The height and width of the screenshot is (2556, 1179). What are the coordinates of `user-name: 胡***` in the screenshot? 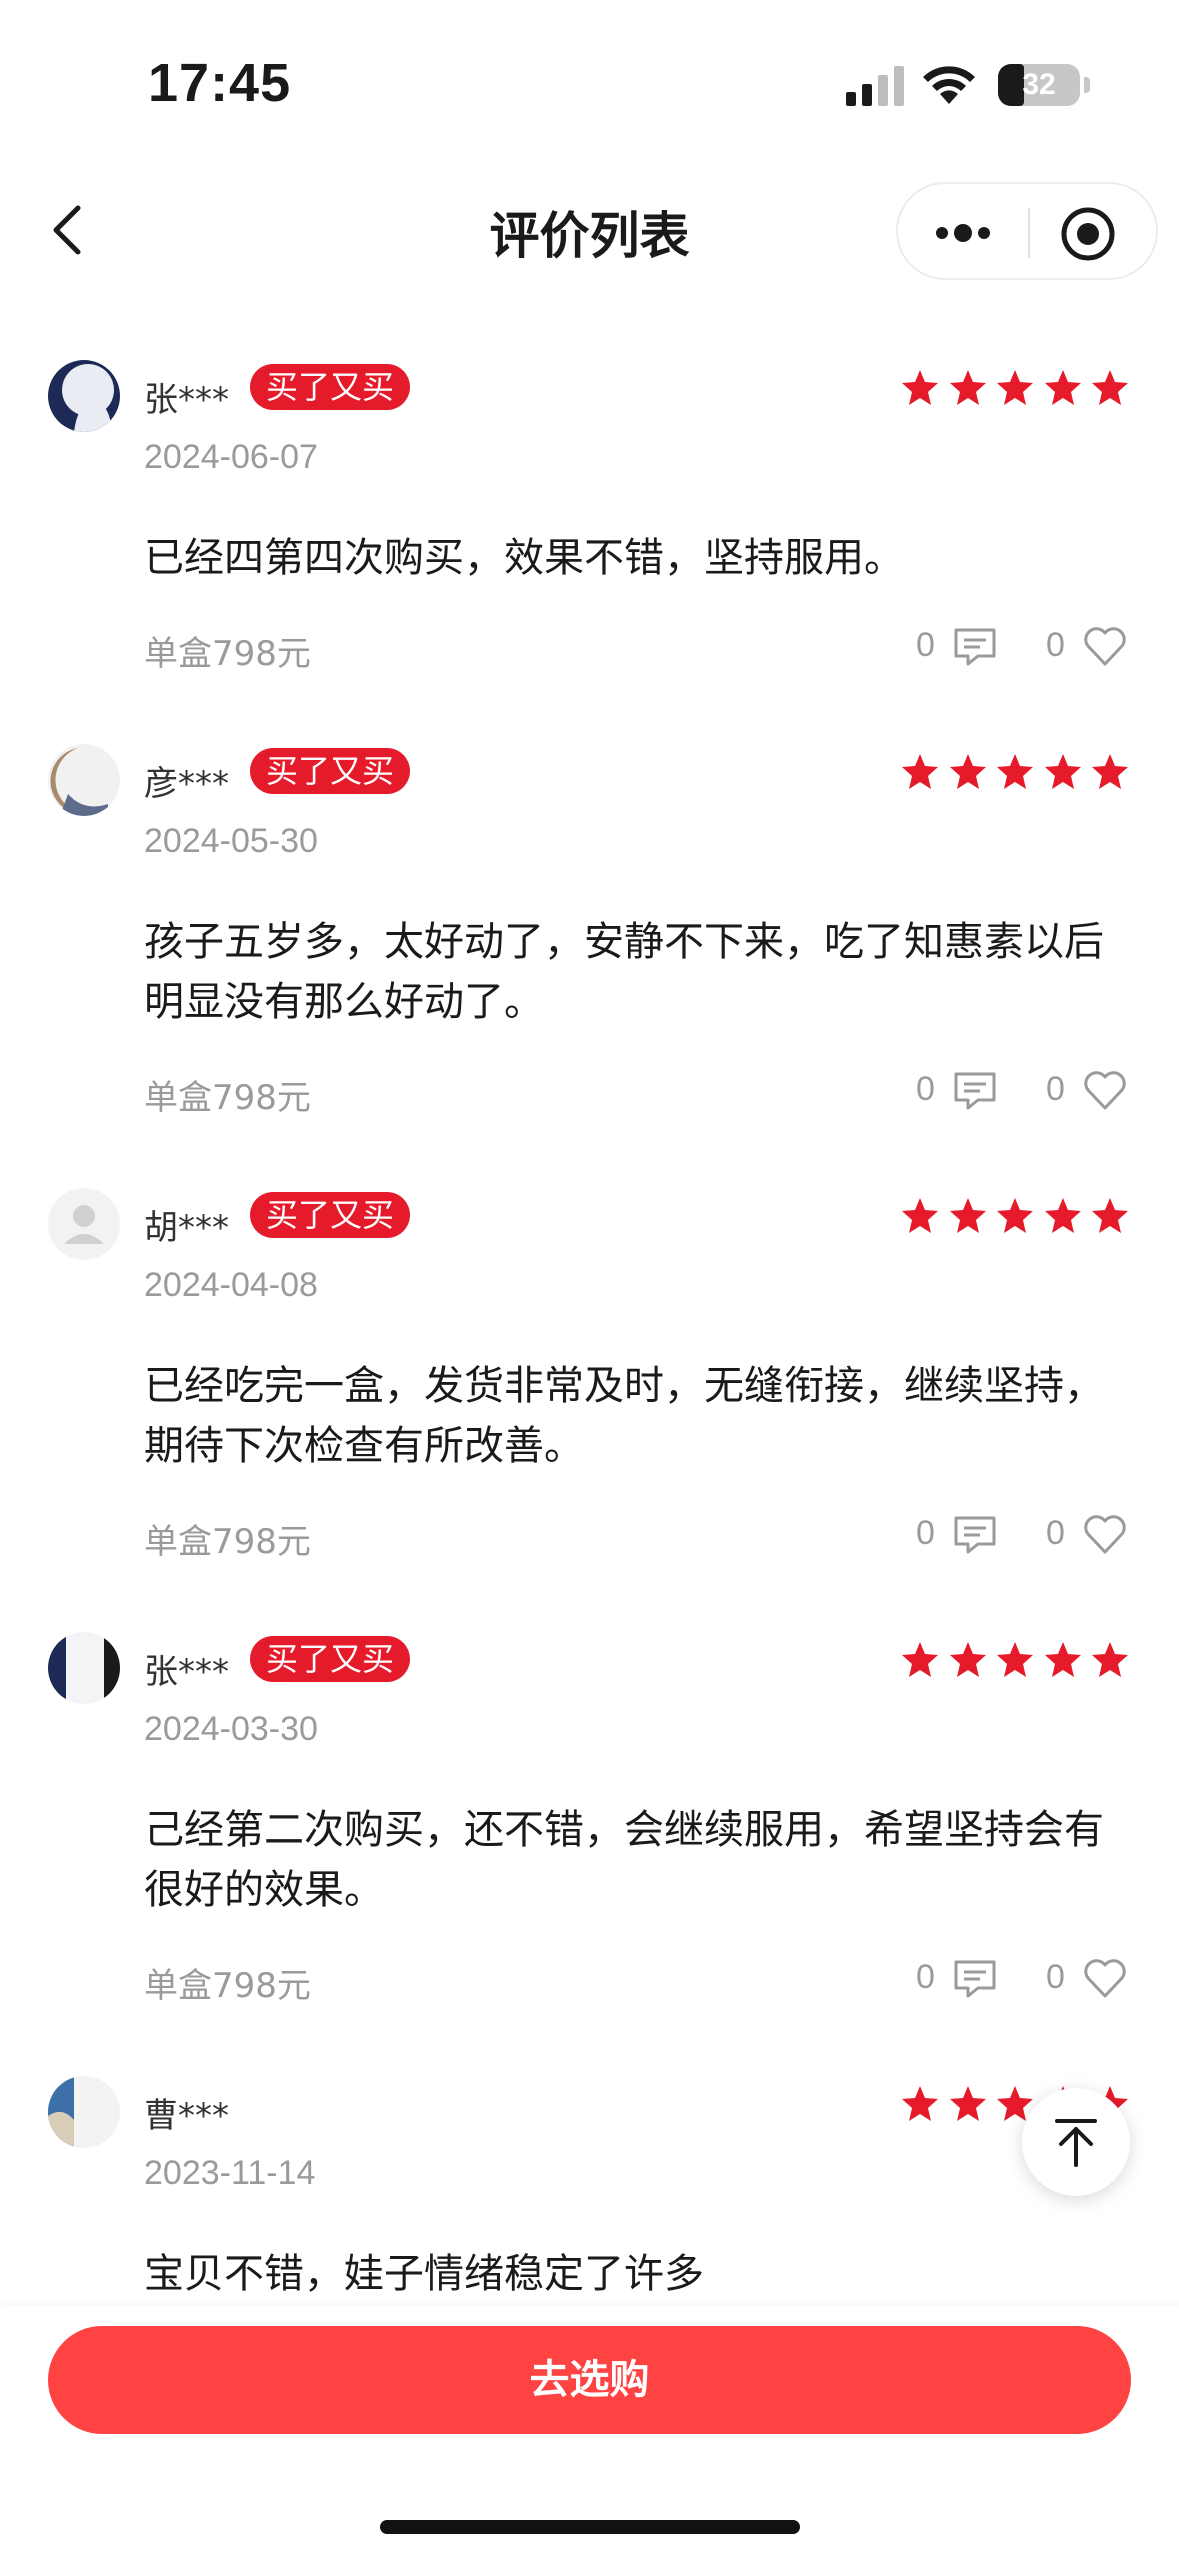 It's located at (186, 1228).